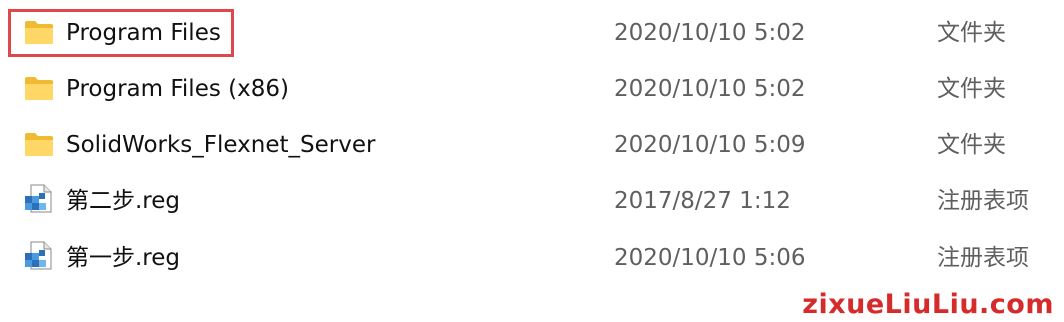 This screenshot has width=1064, height=322. I want to click on file-date-modified: 2020/10/10 5:09, so click(710, 145).